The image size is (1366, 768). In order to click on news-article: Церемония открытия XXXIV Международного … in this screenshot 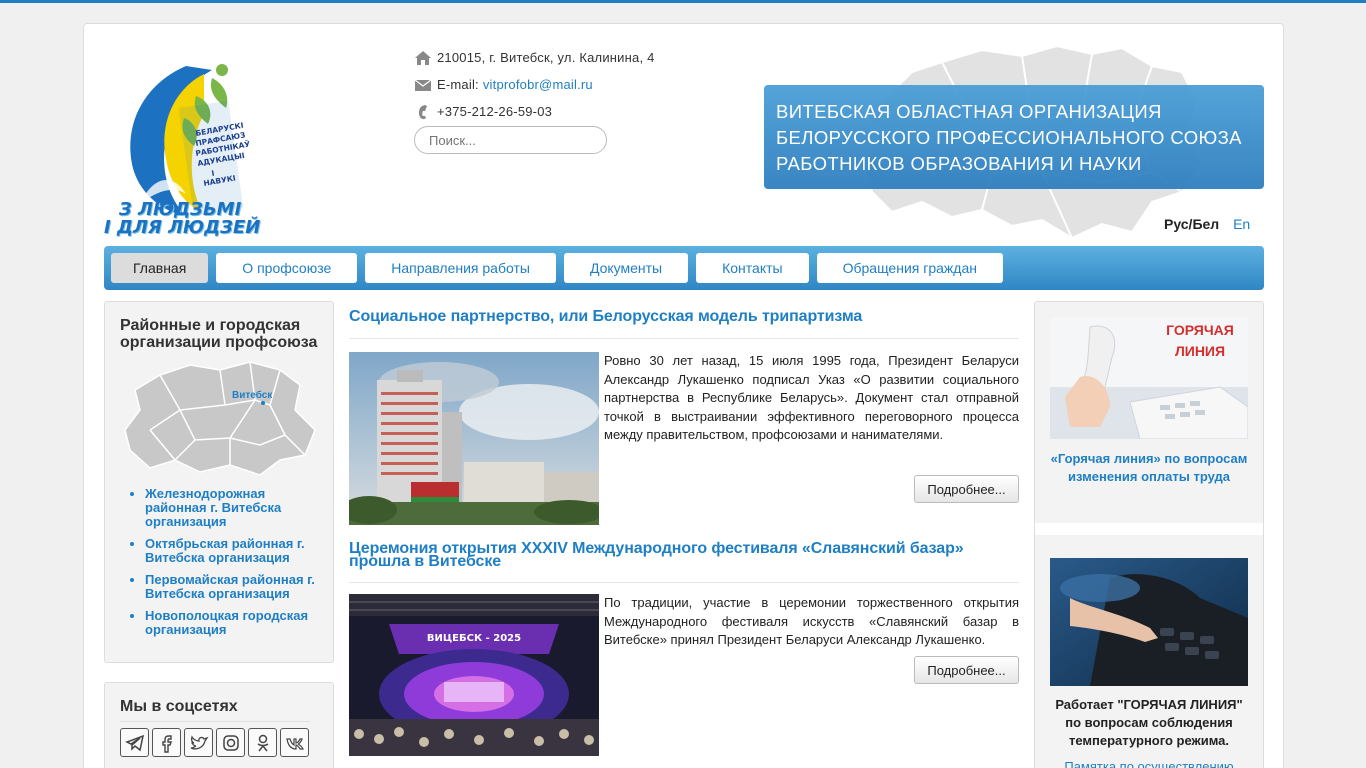, I will do `click(684, 648)`.